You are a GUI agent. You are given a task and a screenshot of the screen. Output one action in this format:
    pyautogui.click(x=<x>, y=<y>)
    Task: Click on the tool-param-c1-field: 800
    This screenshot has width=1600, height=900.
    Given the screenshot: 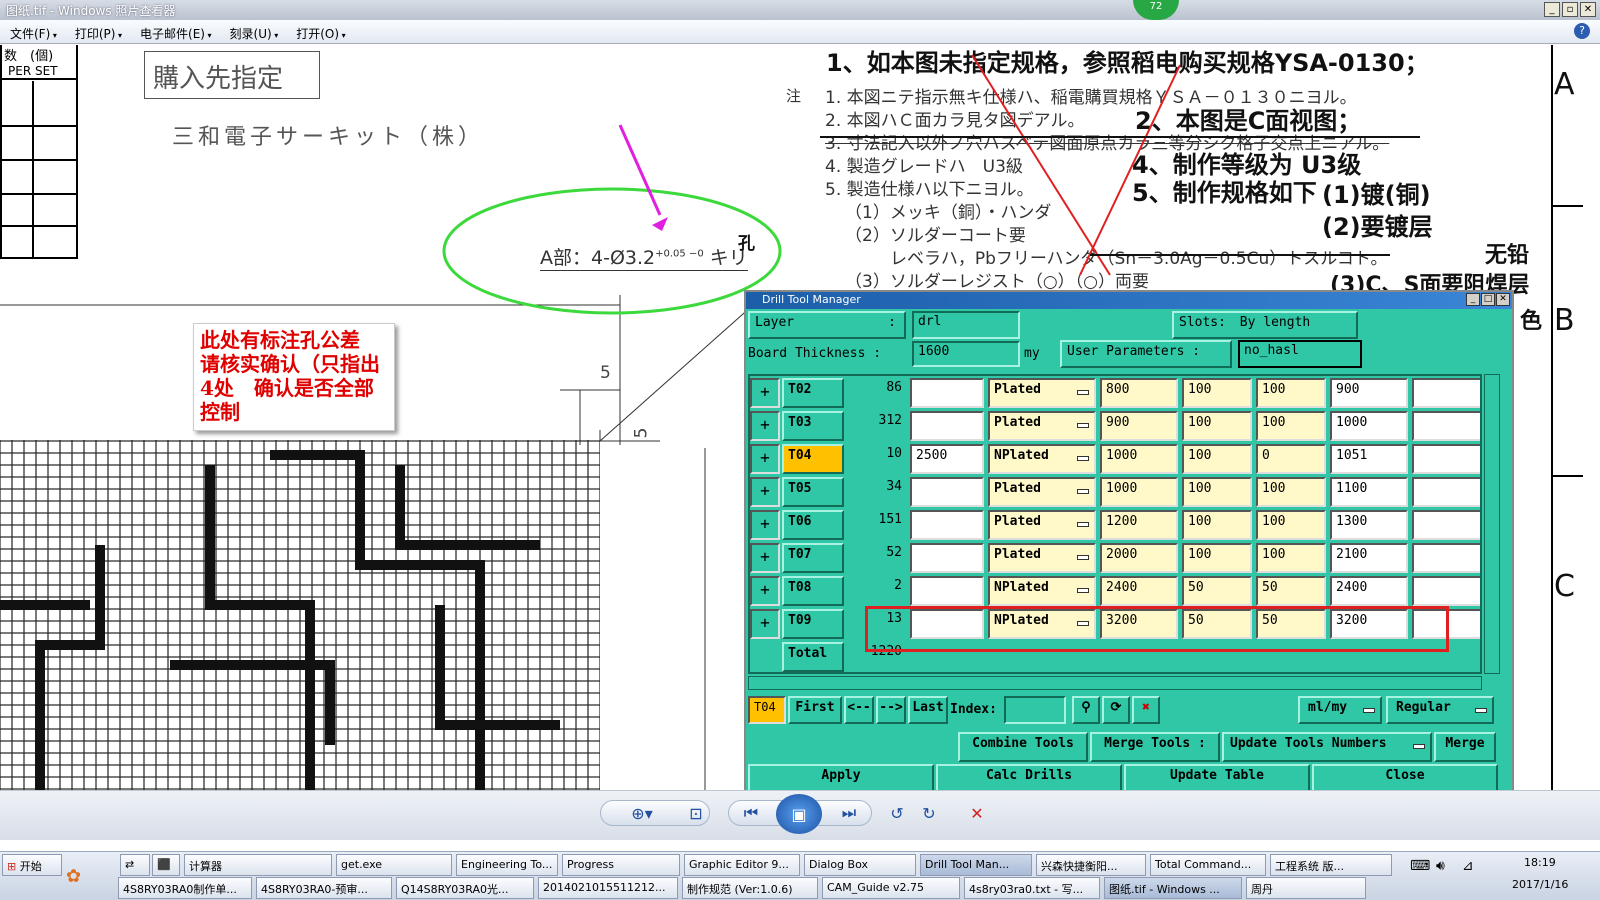 What is the action you would take?
    pyautogui.click(x=1139, y=393)
    